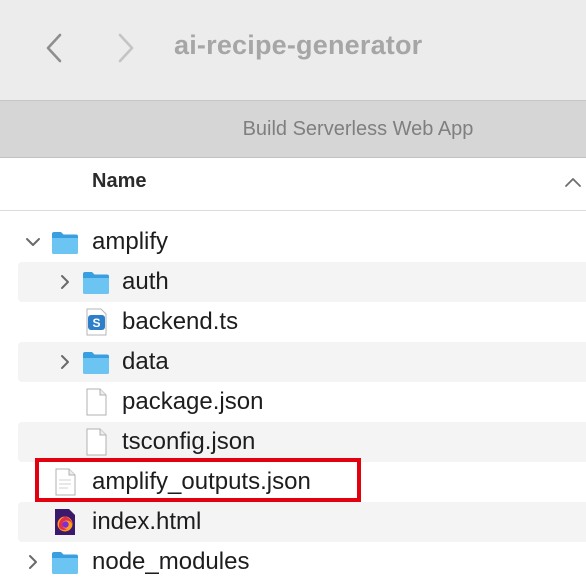 The height and width of the screenshot is (586, 586). Describe the element at coordinates (193, 401) in the screenshot. I see `list-item-label: package.json` at that location.